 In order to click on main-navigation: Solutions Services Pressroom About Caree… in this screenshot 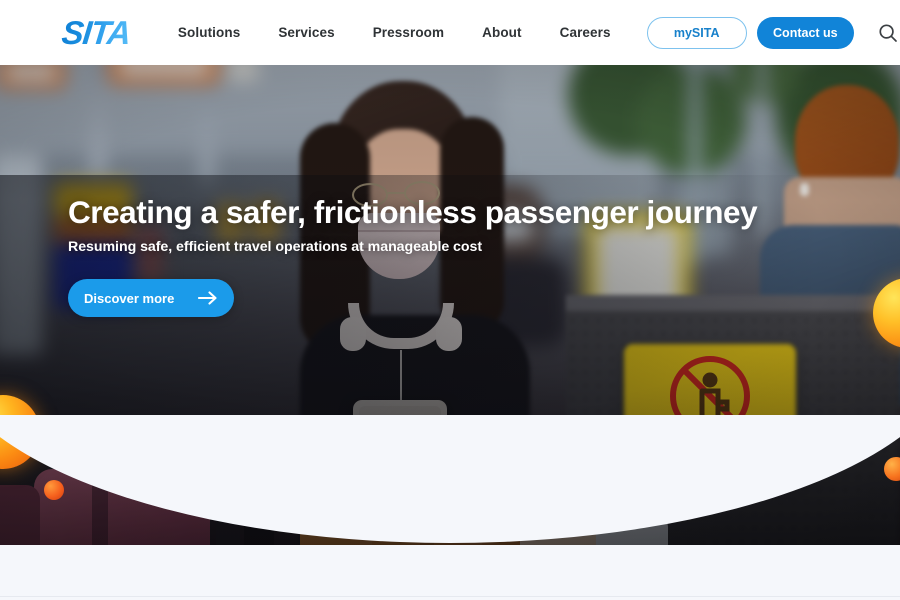, I will do `click(394, 32)`.